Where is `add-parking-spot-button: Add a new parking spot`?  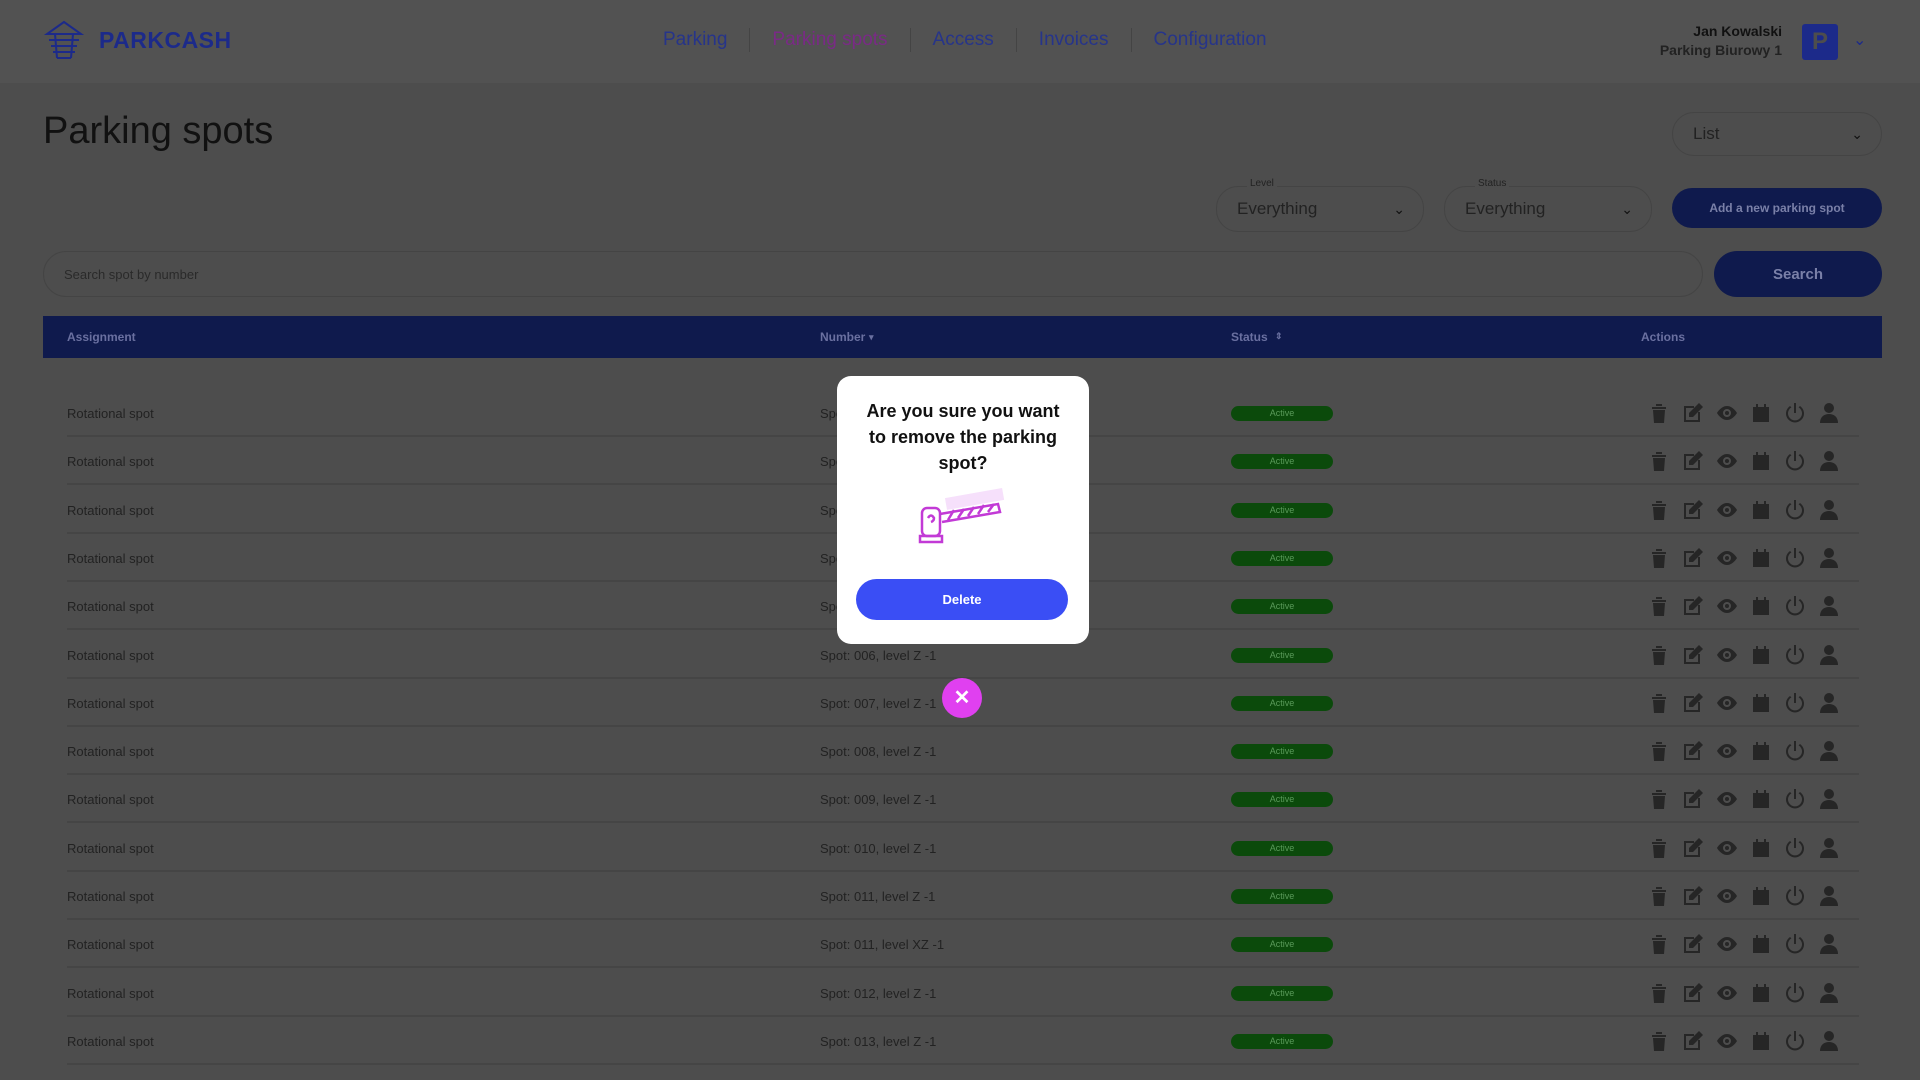
add-parking-spot-button: Add a new parking spot is located at coordinates (1777, 208).